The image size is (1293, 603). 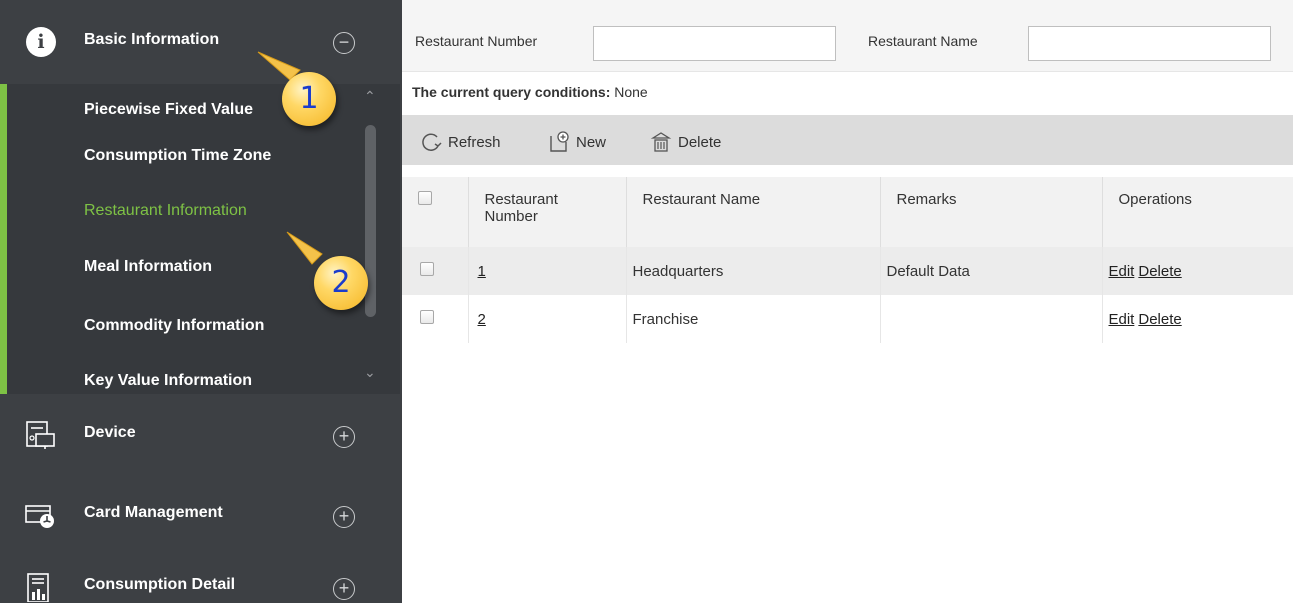 What do you see at coordinates (432, 142) in the screenshot?
I see `refresh-icon` at bounding box center [432, 142].